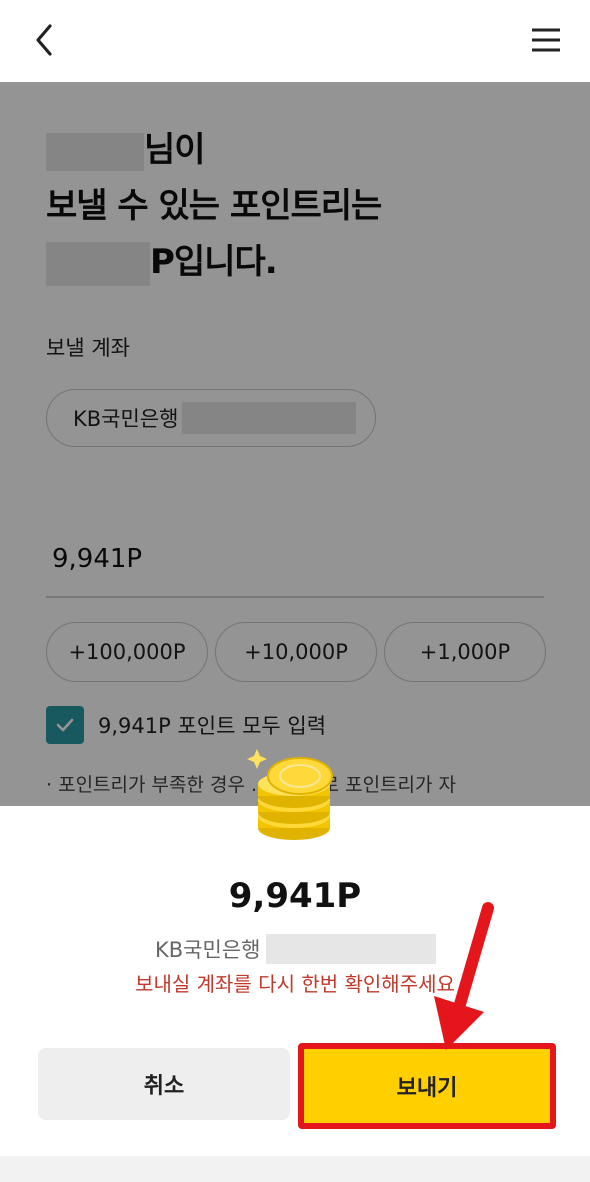  I want to click on coin-stack-icon, so click(290, 794).